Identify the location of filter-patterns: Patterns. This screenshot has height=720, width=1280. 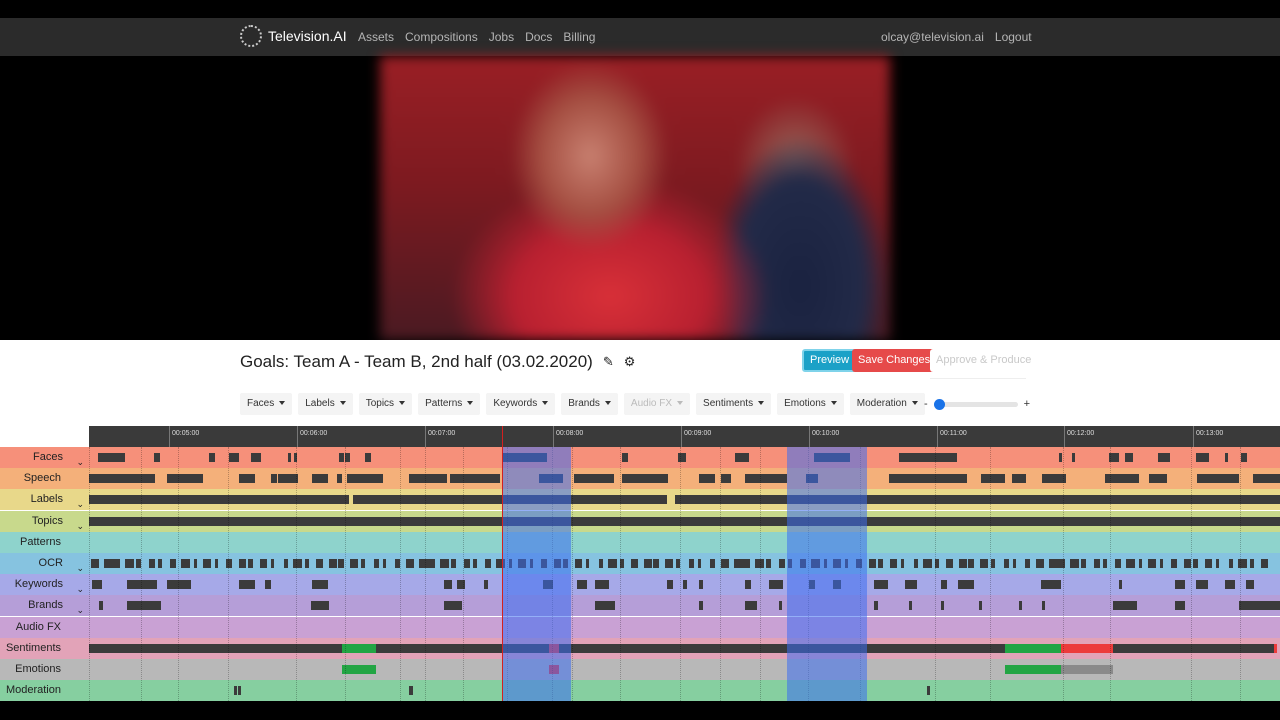
(449, 404).